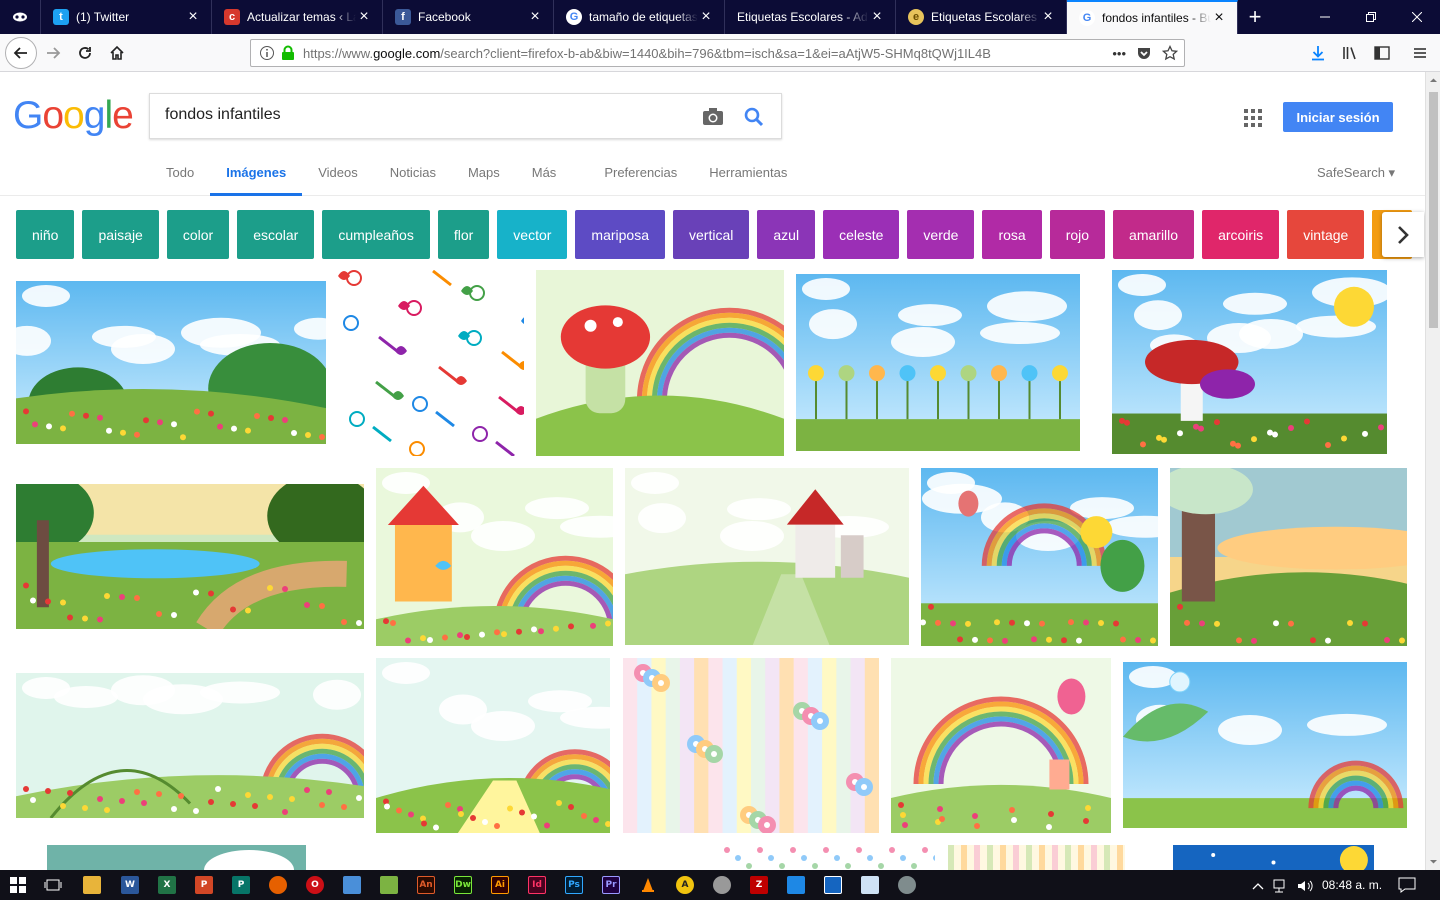  What do you see at coordinates (389, 885) in the screenshot?
I see `android-icon` at bounding box center [389, 885].